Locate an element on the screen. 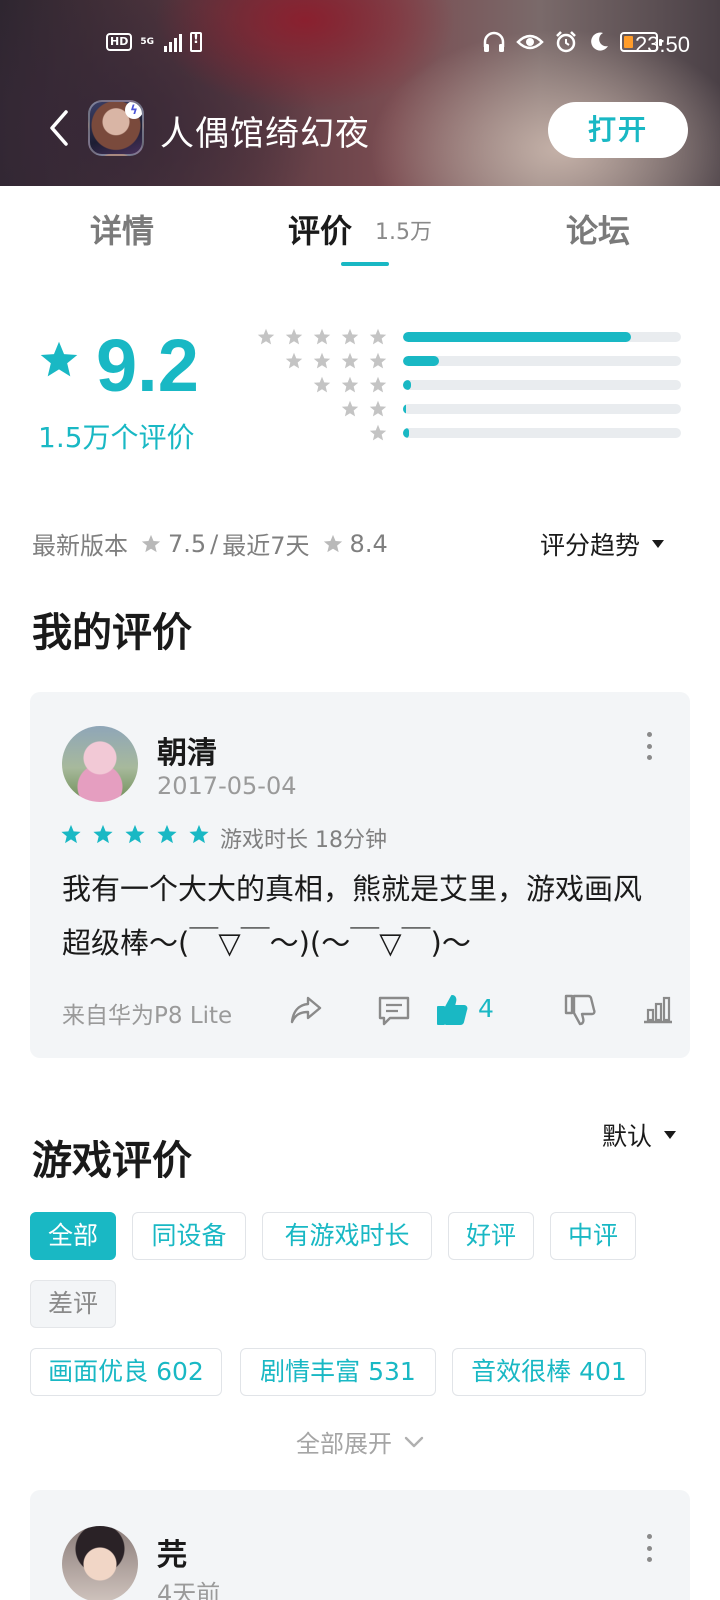  distribution-row-5-star is located at coordinates (472, 337).